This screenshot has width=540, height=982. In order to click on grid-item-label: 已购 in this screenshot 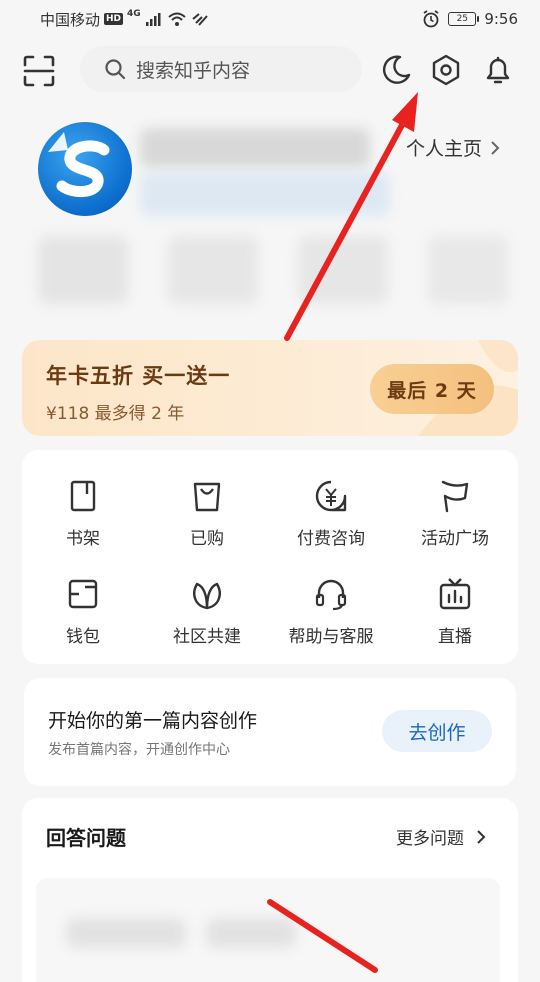, I will do `click(207, 539)`.